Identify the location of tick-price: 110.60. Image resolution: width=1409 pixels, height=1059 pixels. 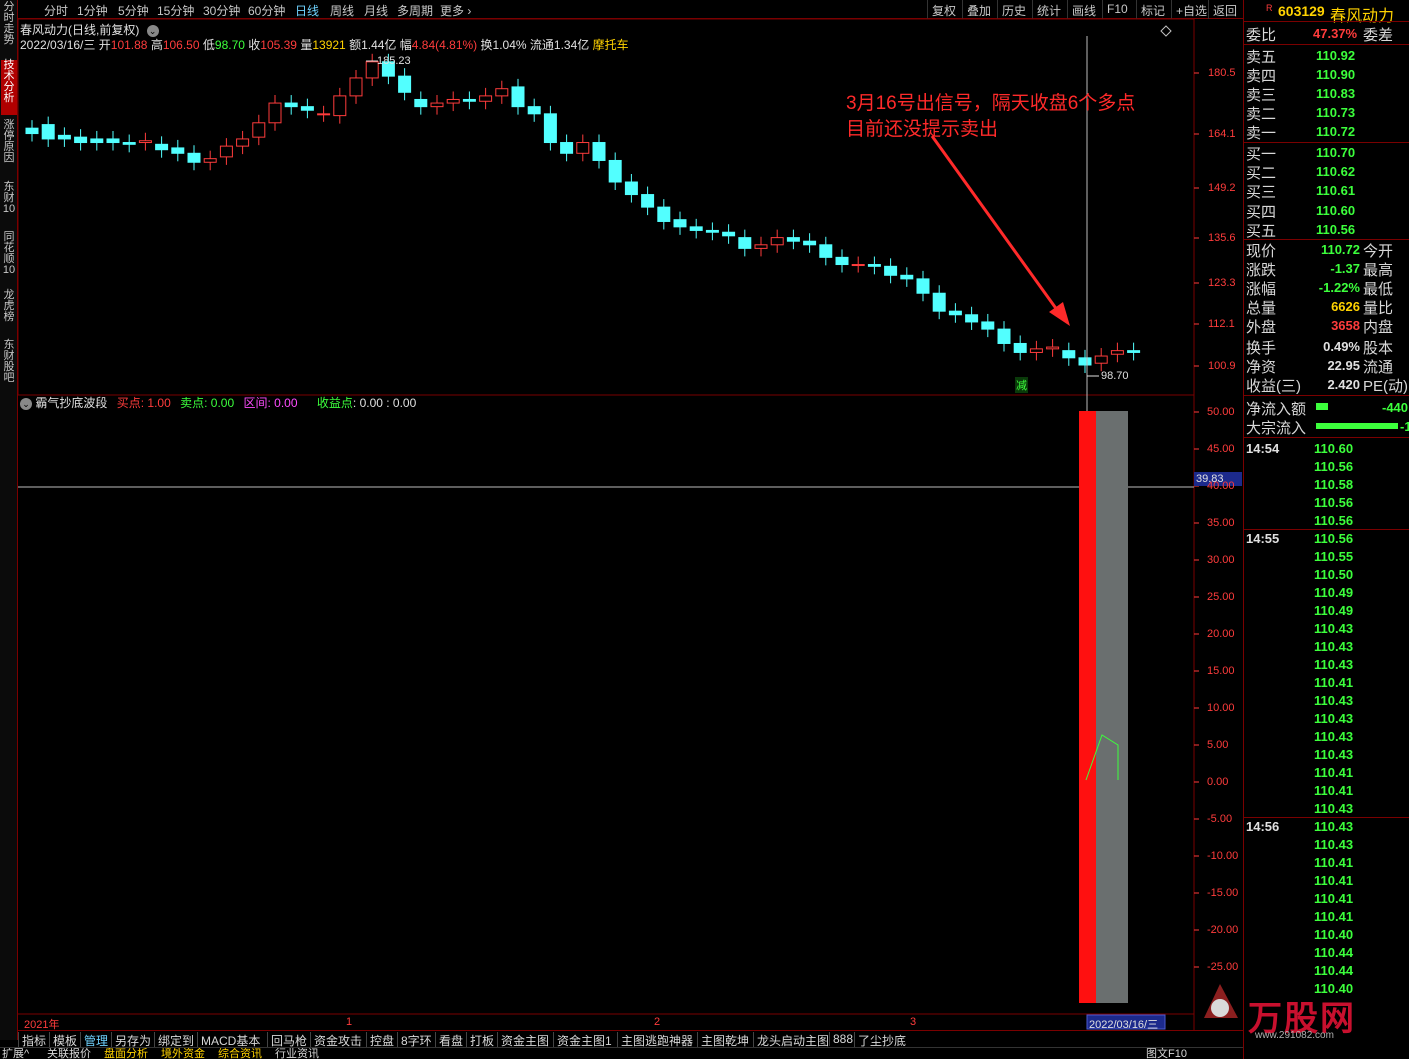
(1334, 448).